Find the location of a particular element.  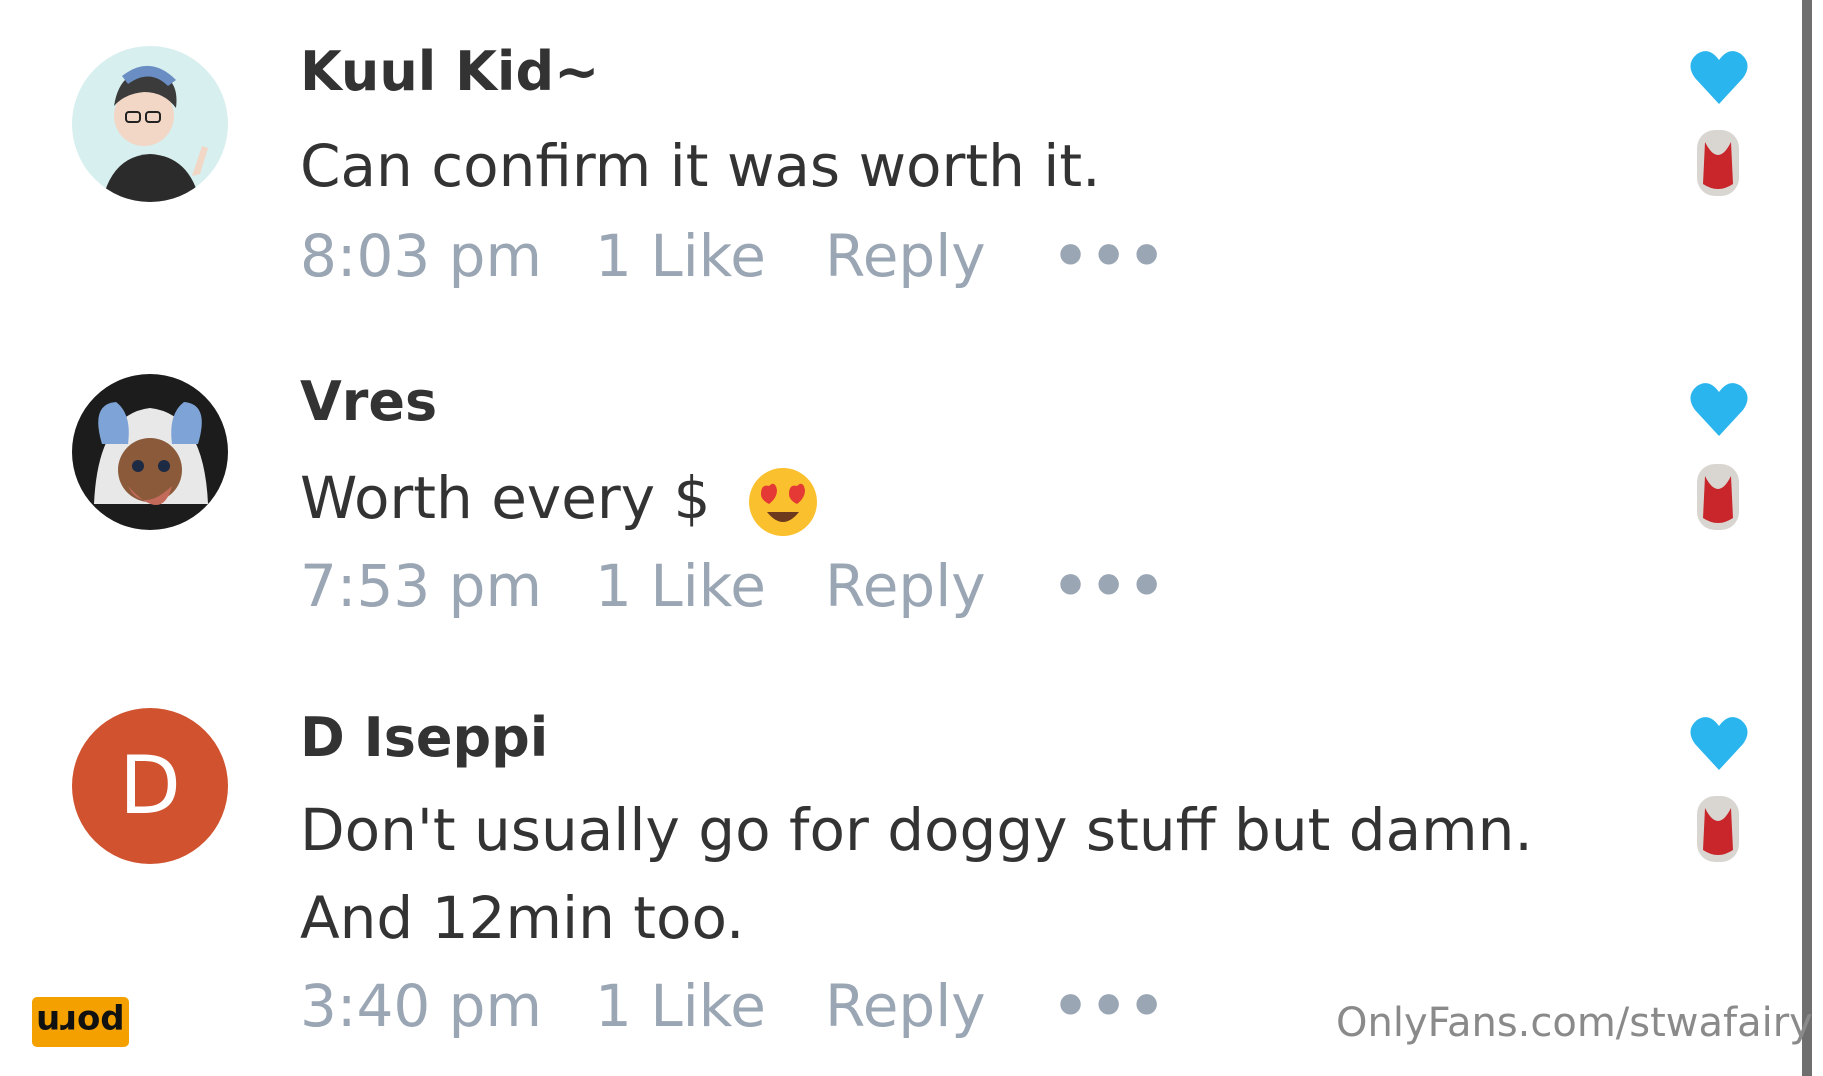

comment-text: Worth every $ is located at coordinates (960, 498).